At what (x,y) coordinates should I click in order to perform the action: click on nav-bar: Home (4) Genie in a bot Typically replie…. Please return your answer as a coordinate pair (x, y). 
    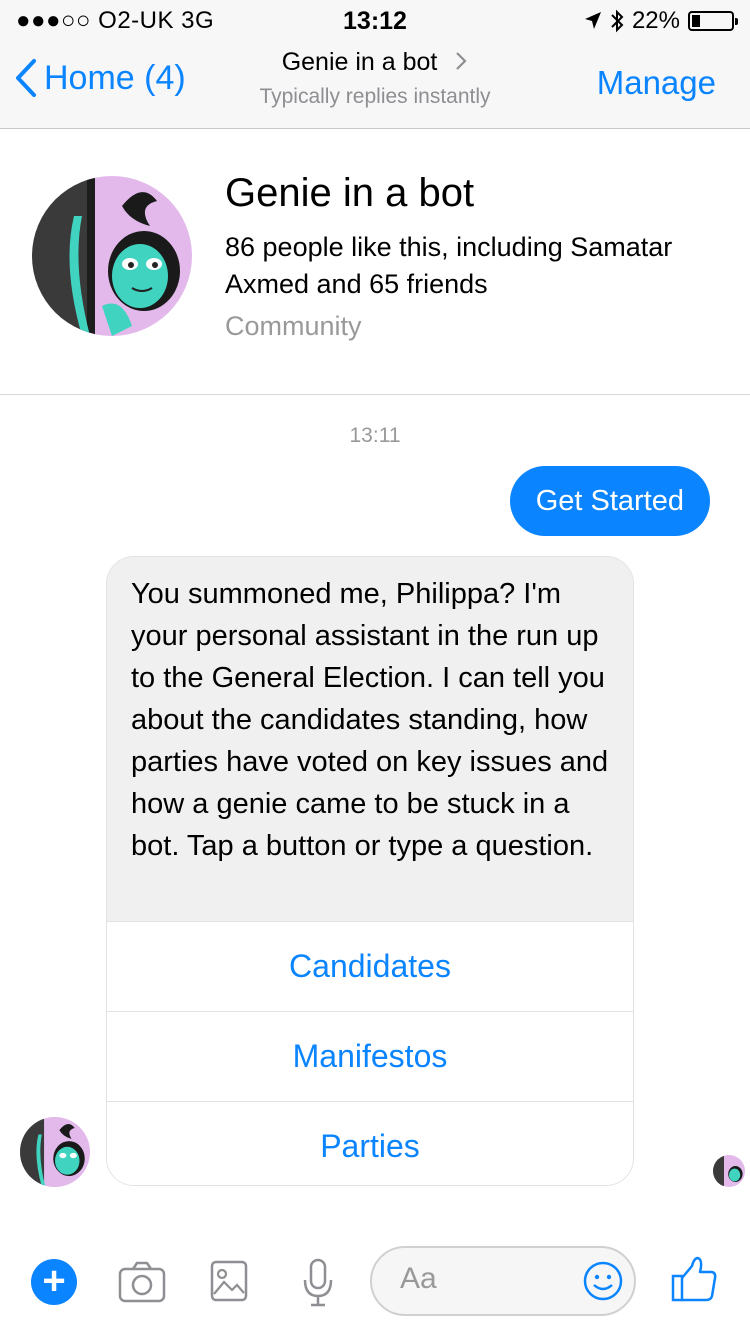
    Looking at the image, I should click on (375, 84).